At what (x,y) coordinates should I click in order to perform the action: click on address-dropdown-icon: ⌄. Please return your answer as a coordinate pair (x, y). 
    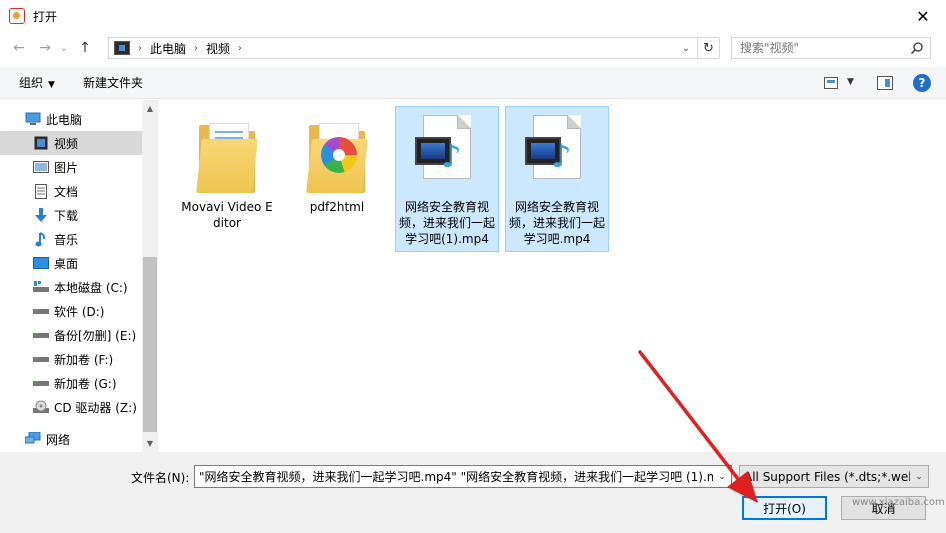
    Looking at the image, I should click on (686, 48).